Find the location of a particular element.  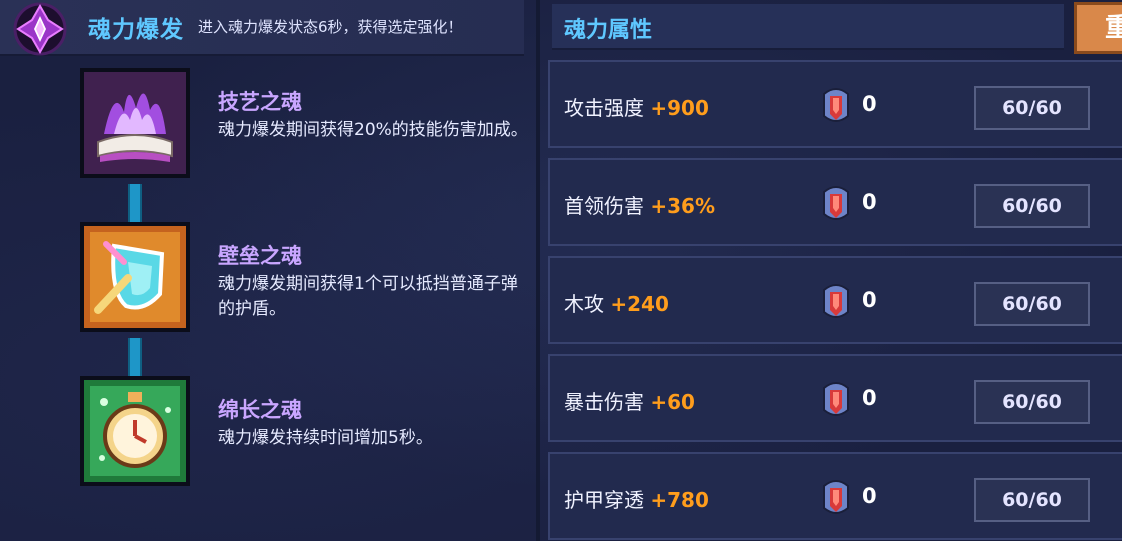

attribute-row: 木攻 +240 0 60/60 is located at coordinates (835, 300).